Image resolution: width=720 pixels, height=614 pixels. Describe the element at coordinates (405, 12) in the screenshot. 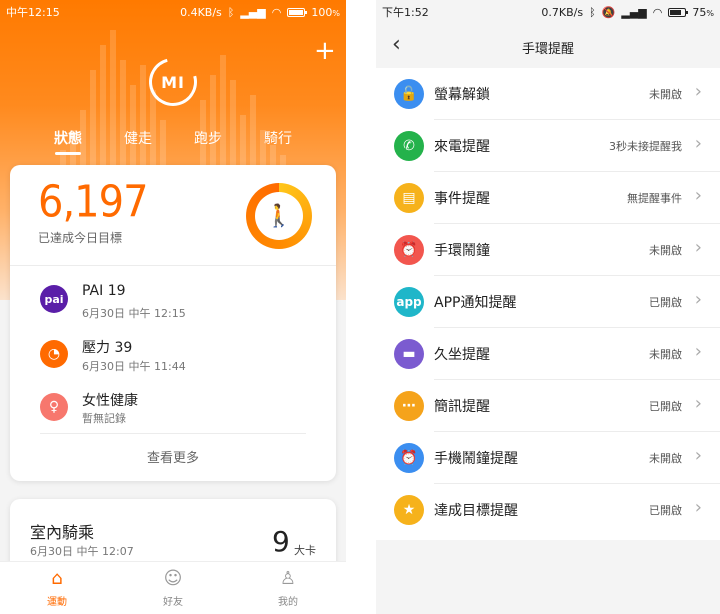

I see `status-time-right: 下午1:52` at that location.